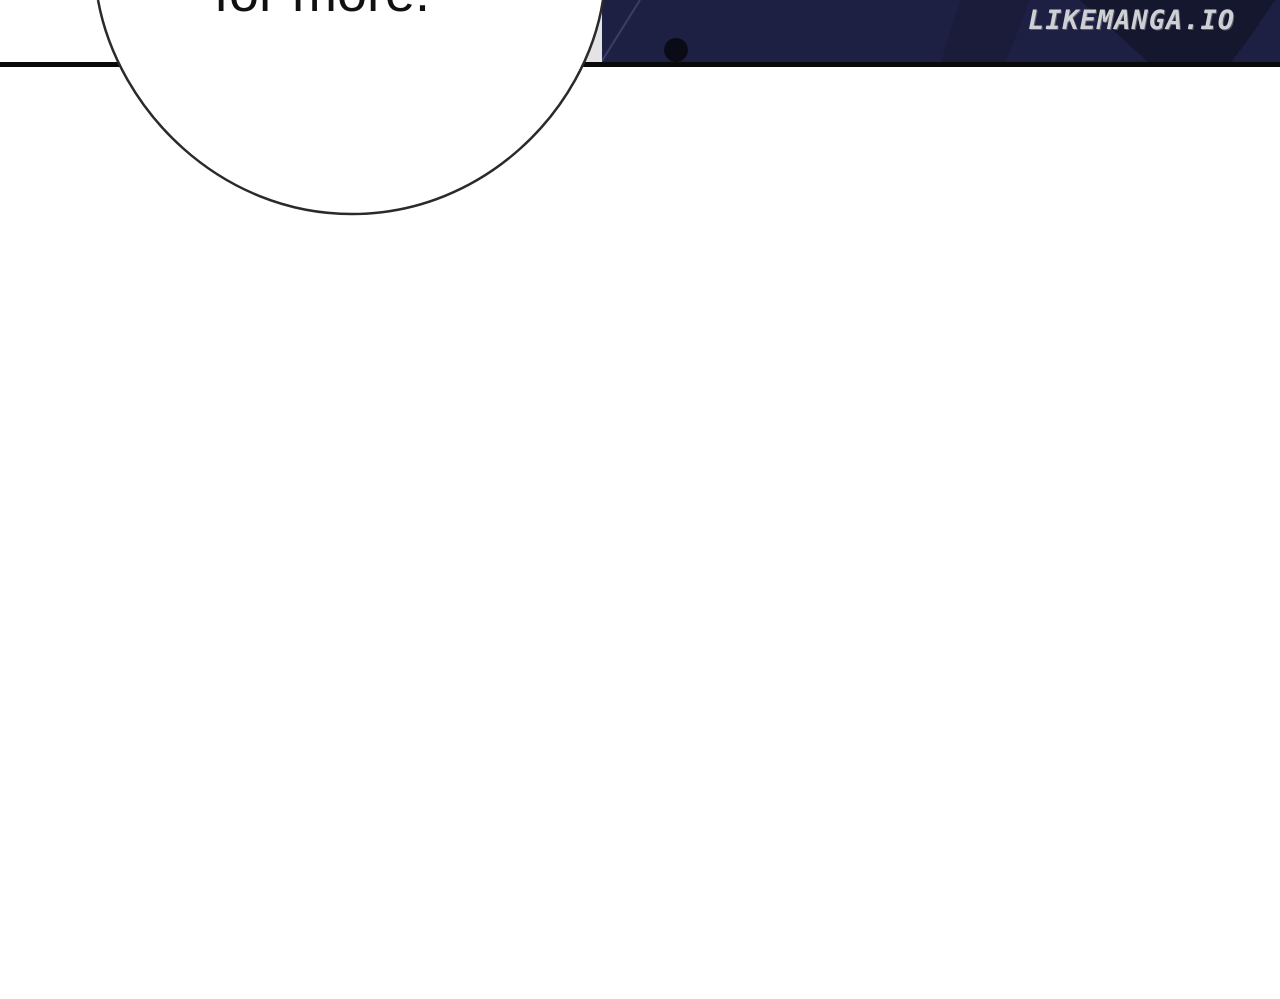  I want to click on speech-bubble, so click(350, 108).